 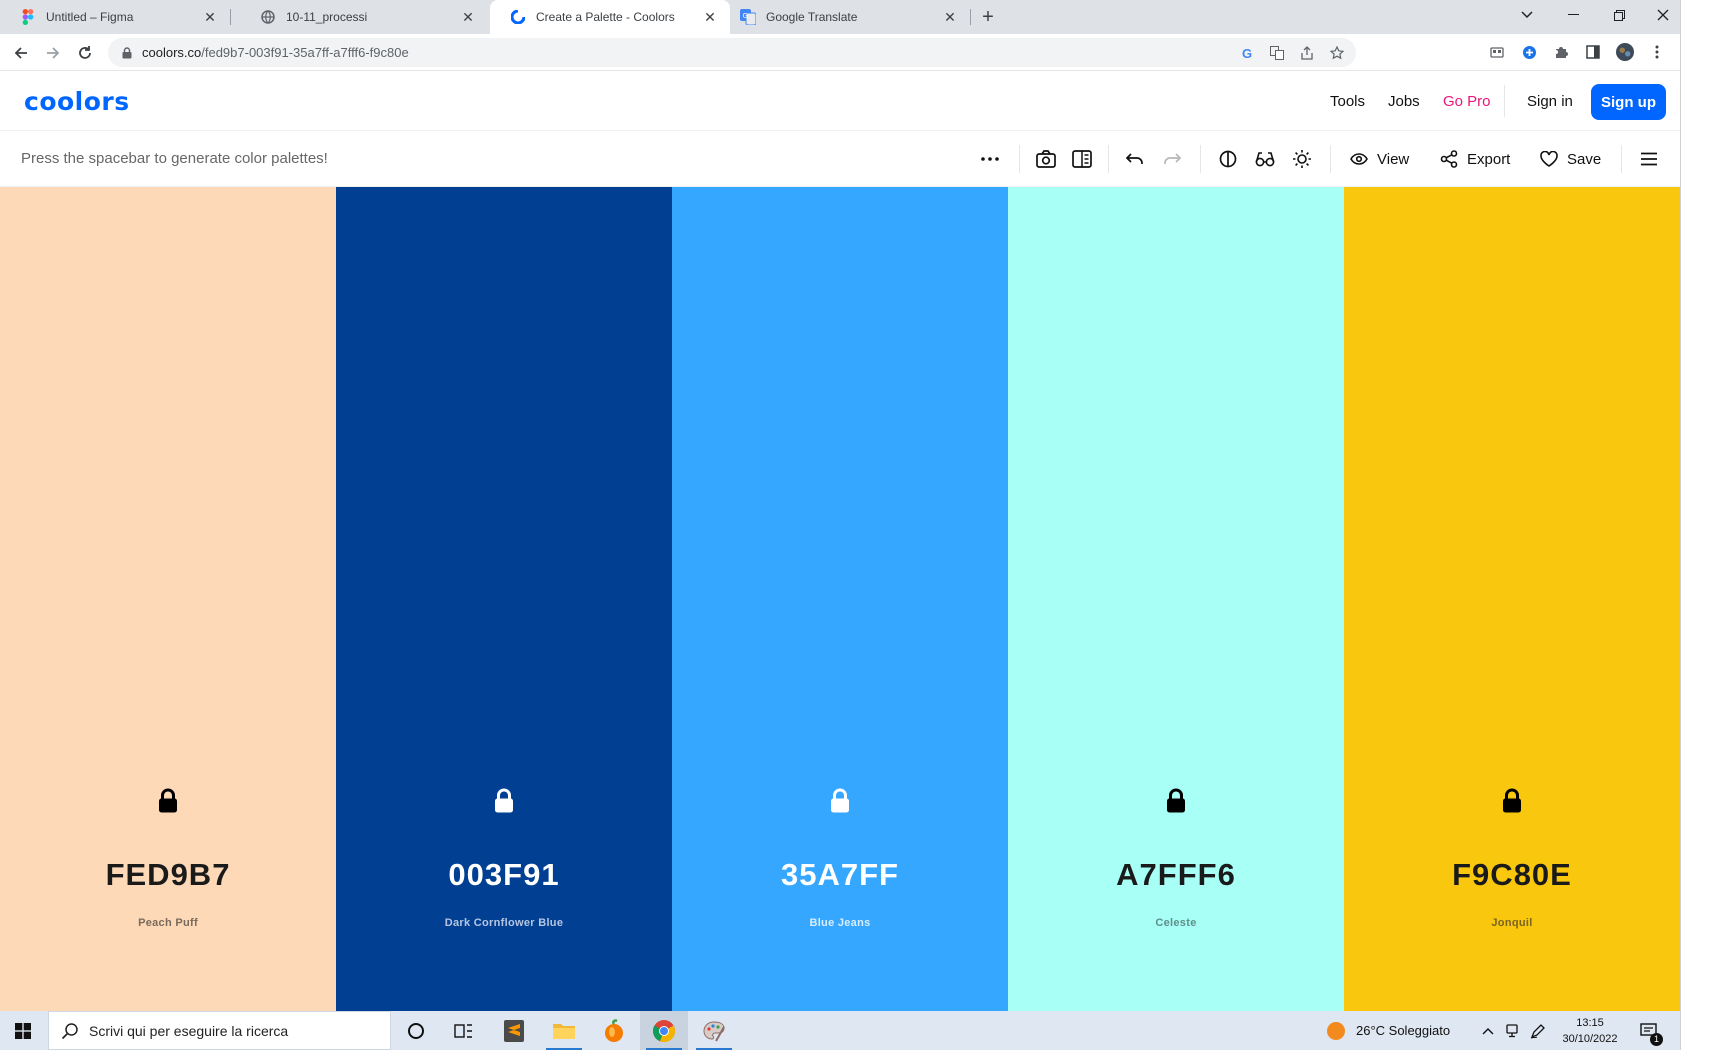 What do you see at coordinates (268, 17) in the screenshot?
I see `globe-icon` at bounding box center [268, 17].